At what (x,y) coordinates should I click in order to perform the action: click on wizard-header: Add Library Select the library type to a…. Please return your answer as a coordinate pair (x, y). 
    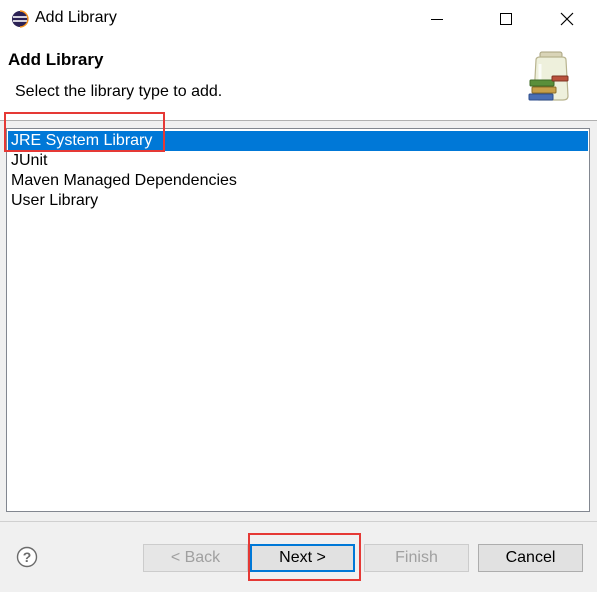
    Looking at the image, I should click on (298, 79).